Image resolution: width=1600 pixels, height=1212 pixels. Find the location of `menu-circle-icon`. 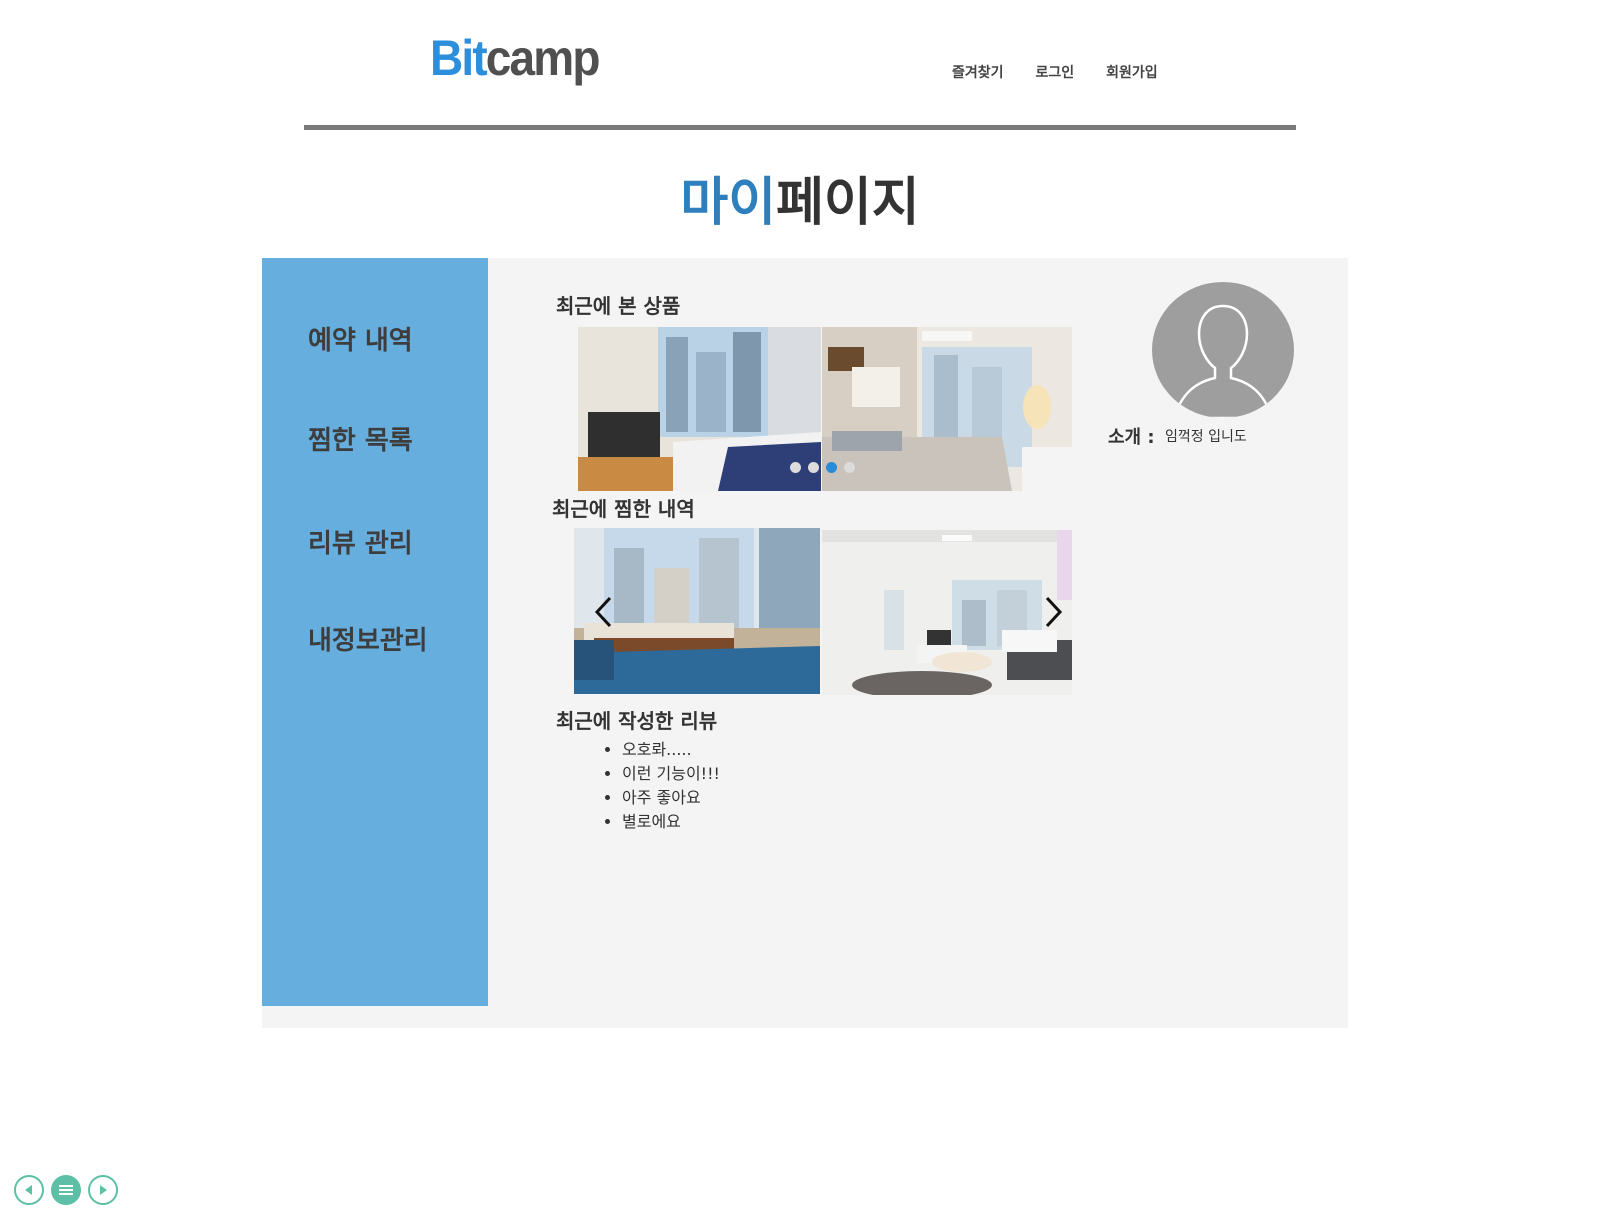

menu-circle-icon is located at coordinates (66, 1190).